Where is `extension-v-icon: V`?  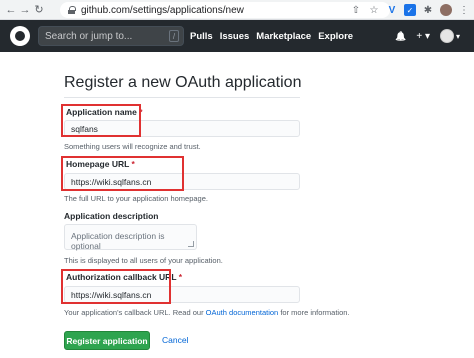 extension-v-icon: V is located at coordinates (392, 10).